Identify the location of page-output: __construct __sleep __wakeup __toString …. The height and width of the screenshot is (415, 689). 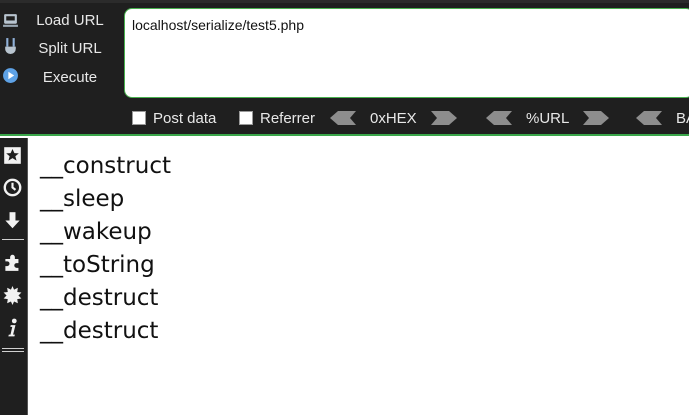
(105, 249).